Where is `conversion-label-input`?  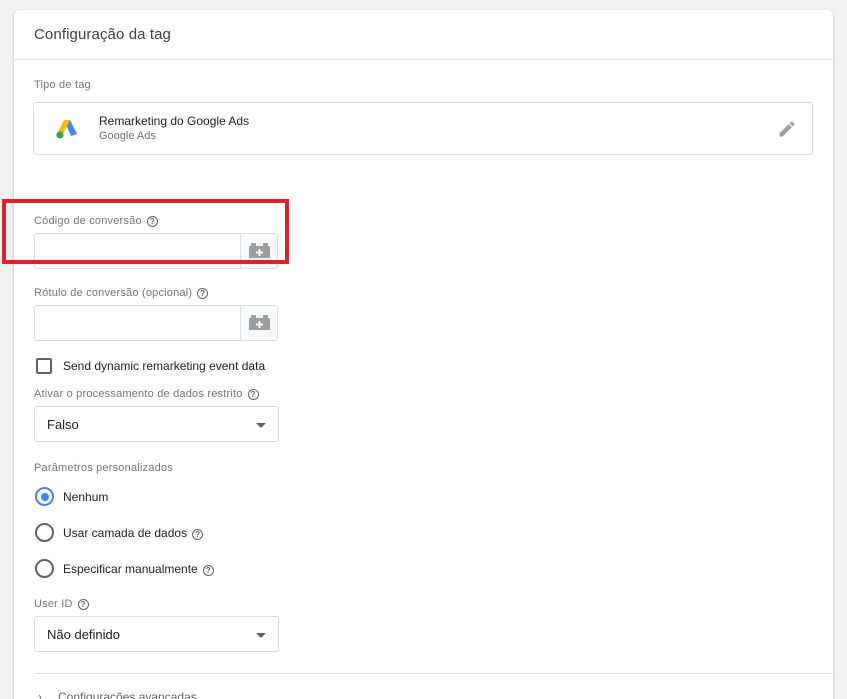
conversion-label-input is located at coordinates (138, 323).